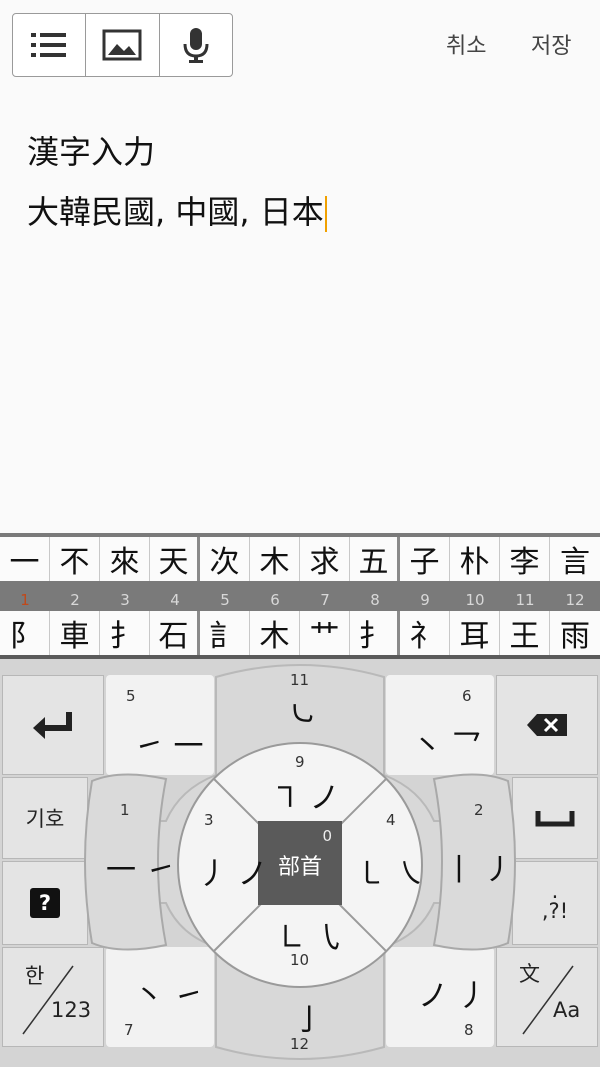 The height and width of the screenshot is (1067, 600). I want to click on enter-icon, so click(52, 725).